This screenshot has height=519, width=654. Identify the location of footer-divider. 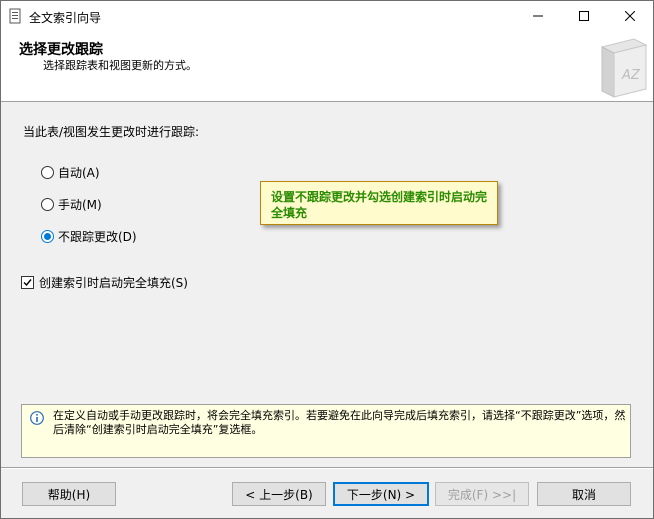
(327, 468).